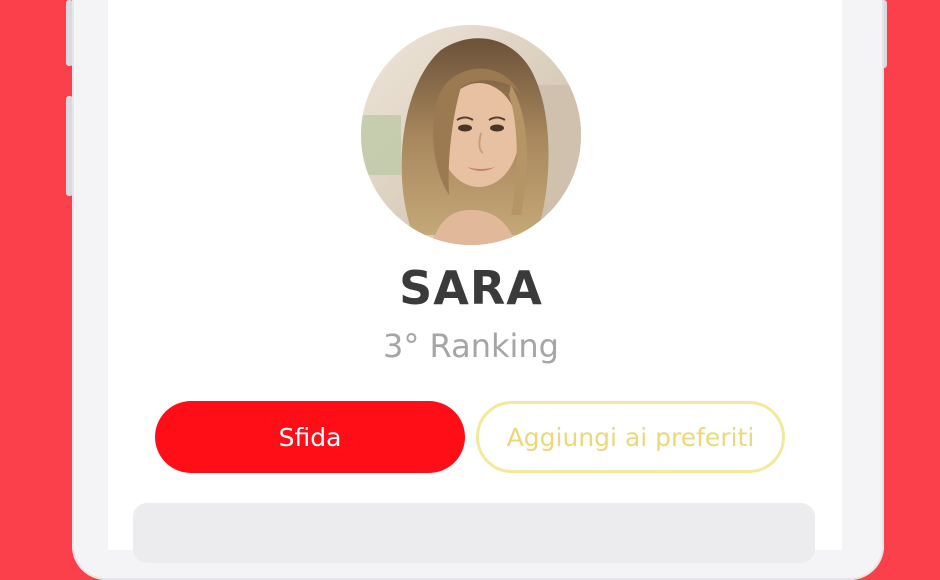  I want to click on challenge-button-label: Sfida, so click(310, 437).